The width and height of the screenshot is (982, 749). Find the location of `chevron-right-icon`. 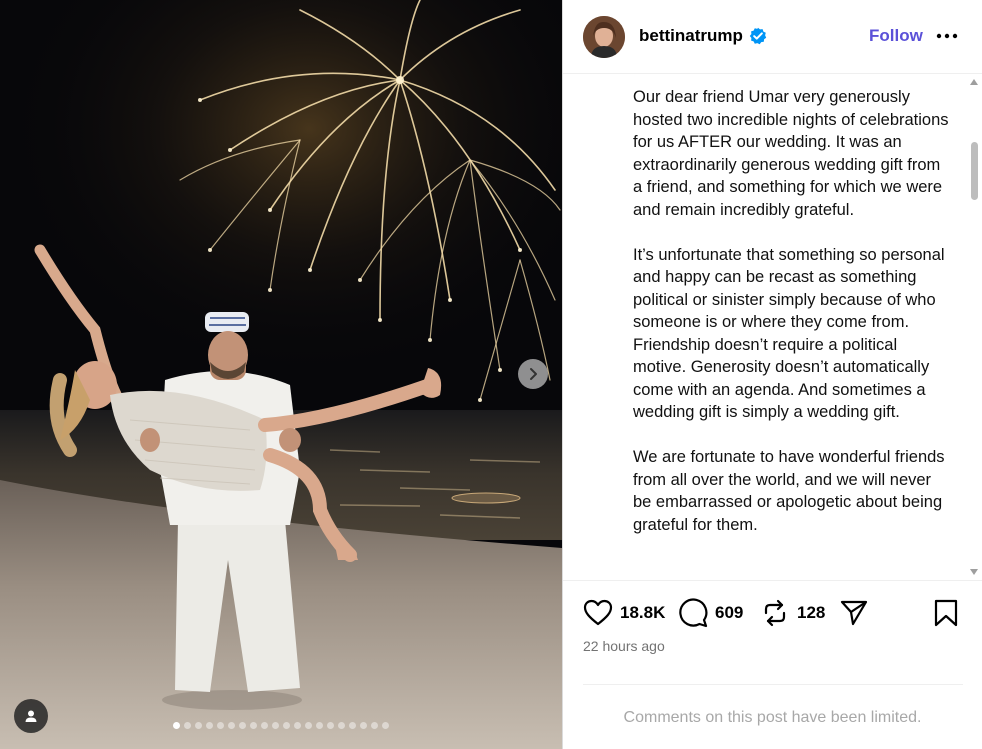

chevron-right-icon is located at coordinates (533, 374).